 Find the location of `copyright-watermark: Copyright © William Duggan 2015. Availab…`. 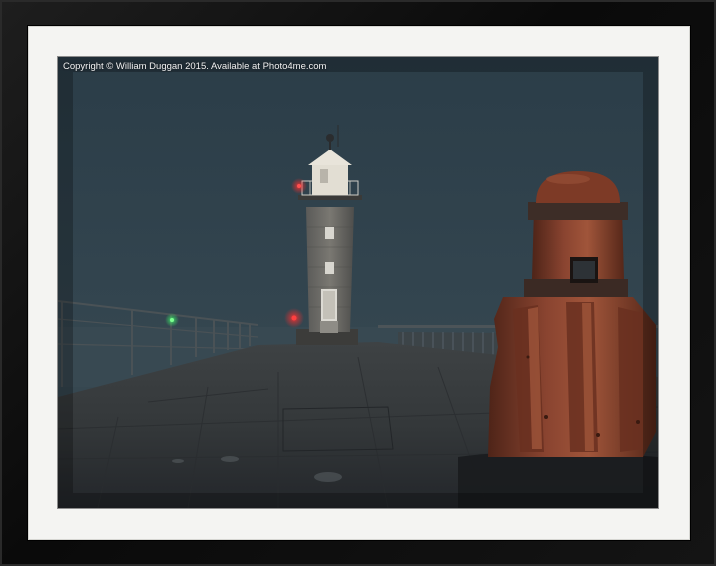

copyright-watermark: Copyright © William Duggan 2015. Availab… is located at coordinates (195, 66).